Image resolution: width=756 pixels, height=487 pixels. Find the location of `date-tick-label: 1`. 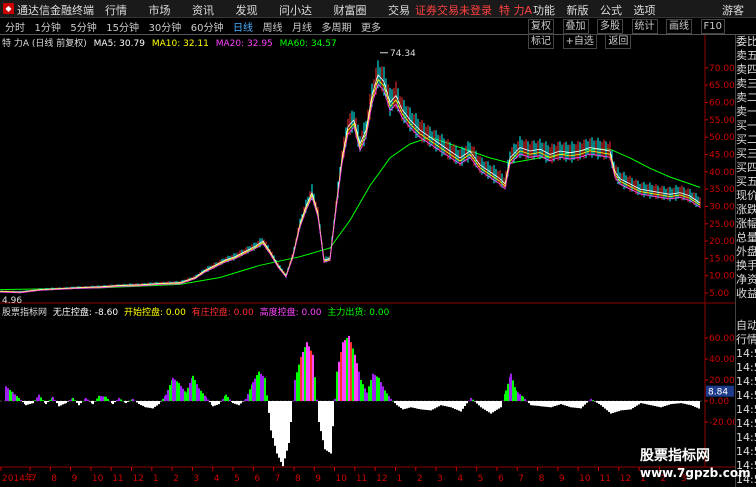

date-tick-label: 1 is located at coordinates (156, 479).